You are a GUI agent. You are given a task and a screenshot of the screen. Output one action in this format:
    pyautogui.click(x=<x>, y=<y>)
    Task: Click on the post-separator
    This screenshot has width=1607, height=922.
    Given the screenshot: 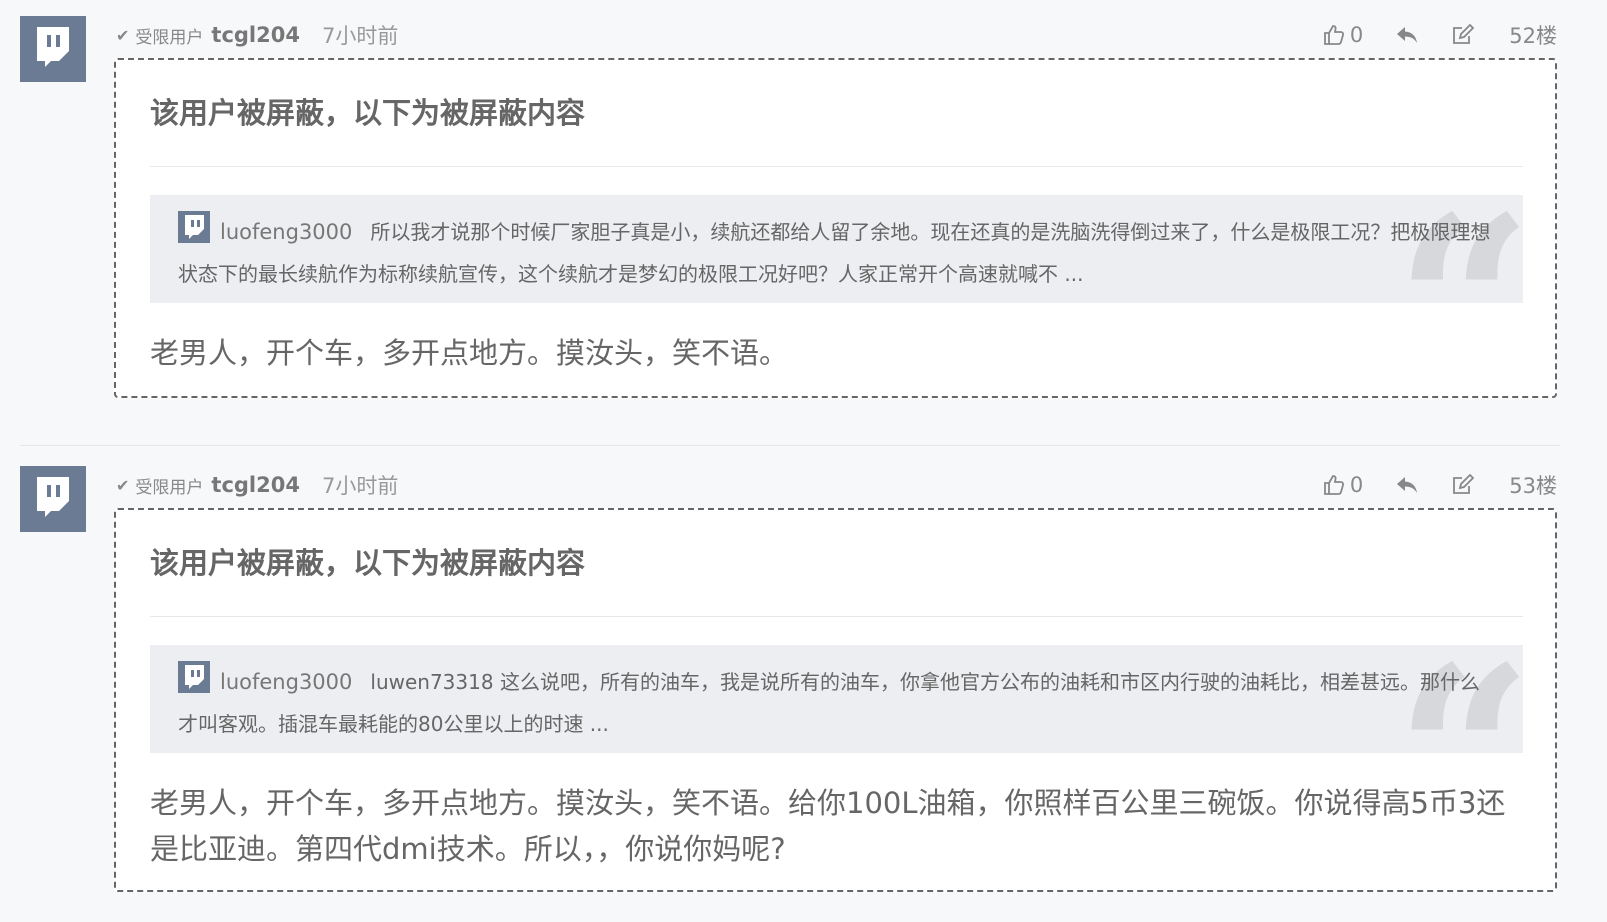 What is the action you would take?
    pyautogui.click(x=790, y=445)
    